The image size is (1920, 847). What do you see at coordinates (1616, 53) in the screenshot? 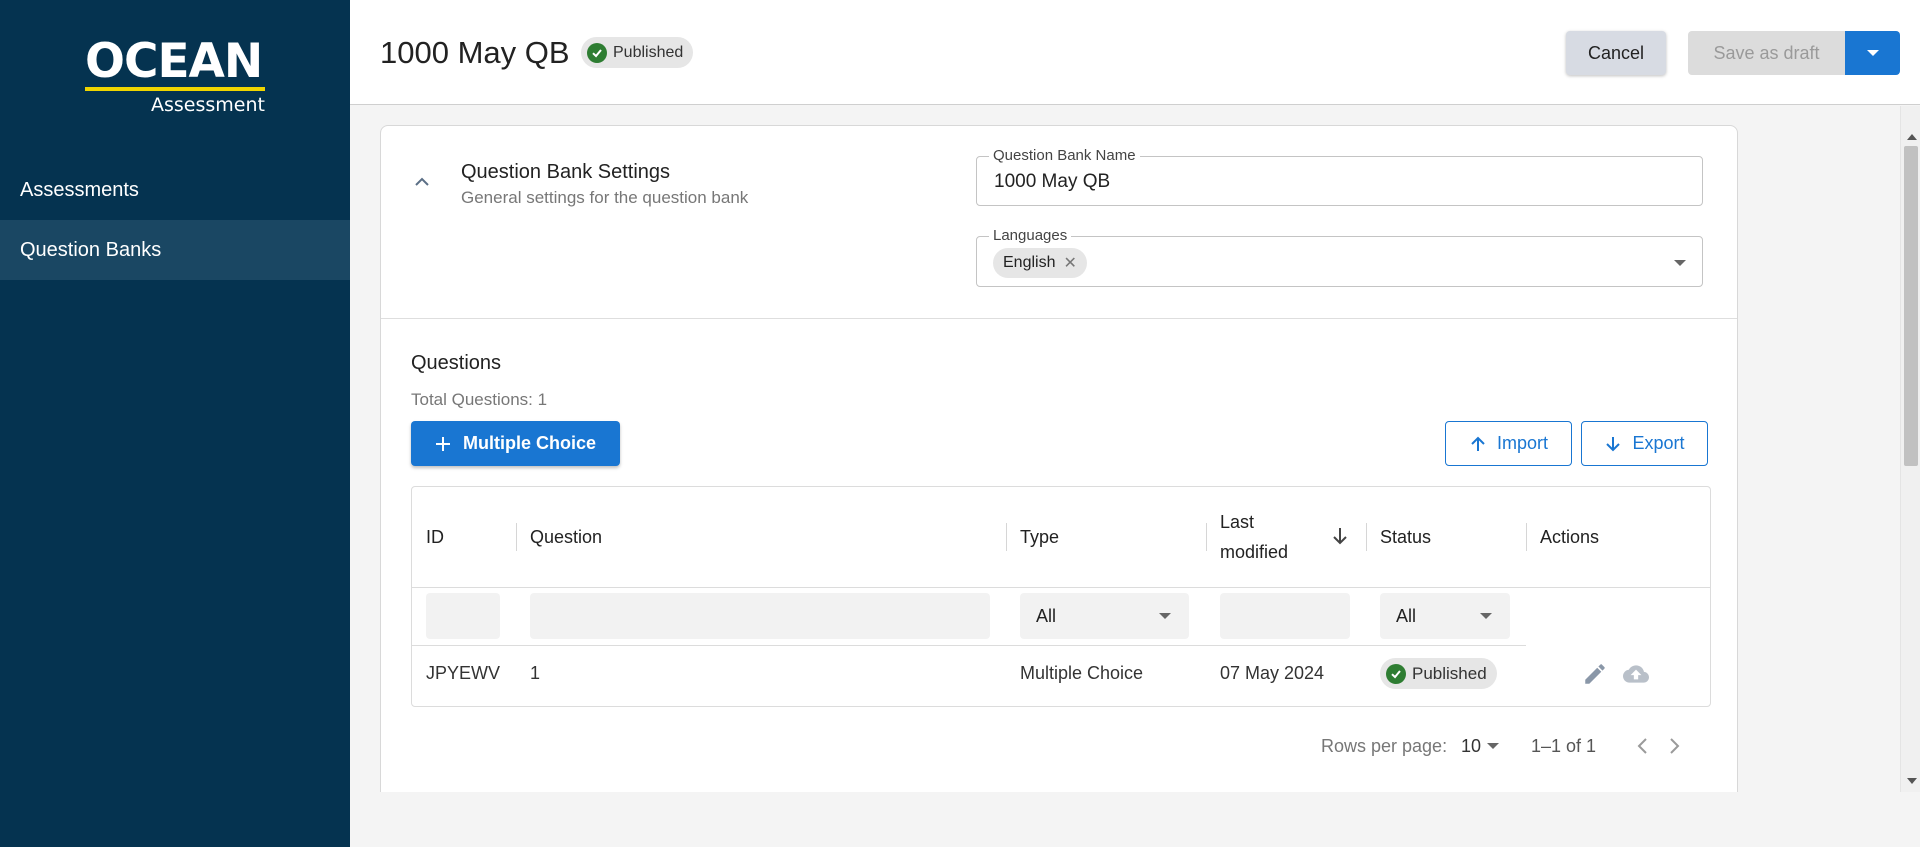
I see `cancel-button: Cancel` at bounding box center [1616, 53].